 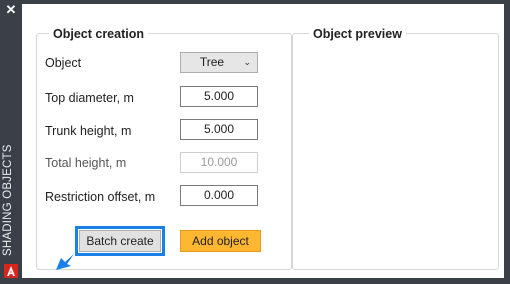 I want to click on total-height-label: Total height, m, so click(x=86, y=163).